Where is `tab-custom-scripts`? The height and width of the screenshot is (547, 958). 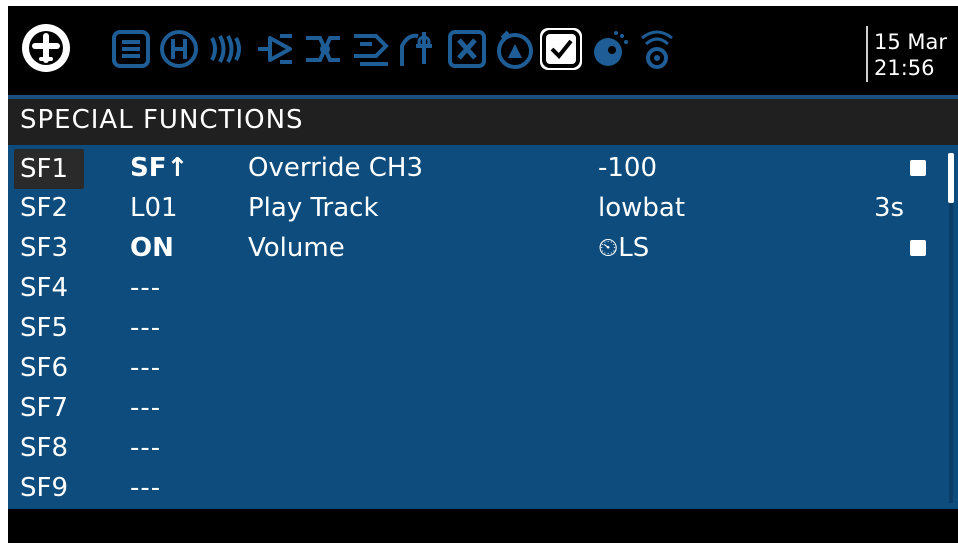
tab-custom-scripts is located at coordinates (609, 49).